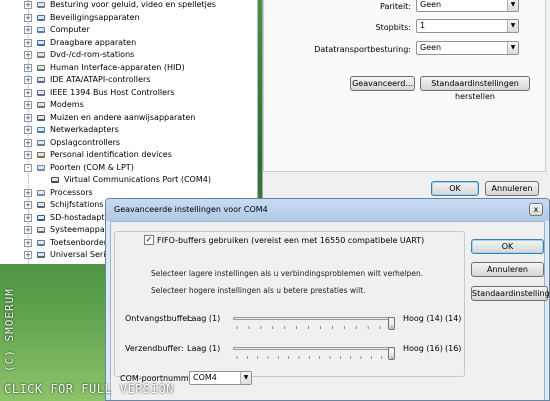  What do you see at coordinates (41, 130) in the screenshot?
I see `network-adapter-icon` at bounding box center [41, 130].